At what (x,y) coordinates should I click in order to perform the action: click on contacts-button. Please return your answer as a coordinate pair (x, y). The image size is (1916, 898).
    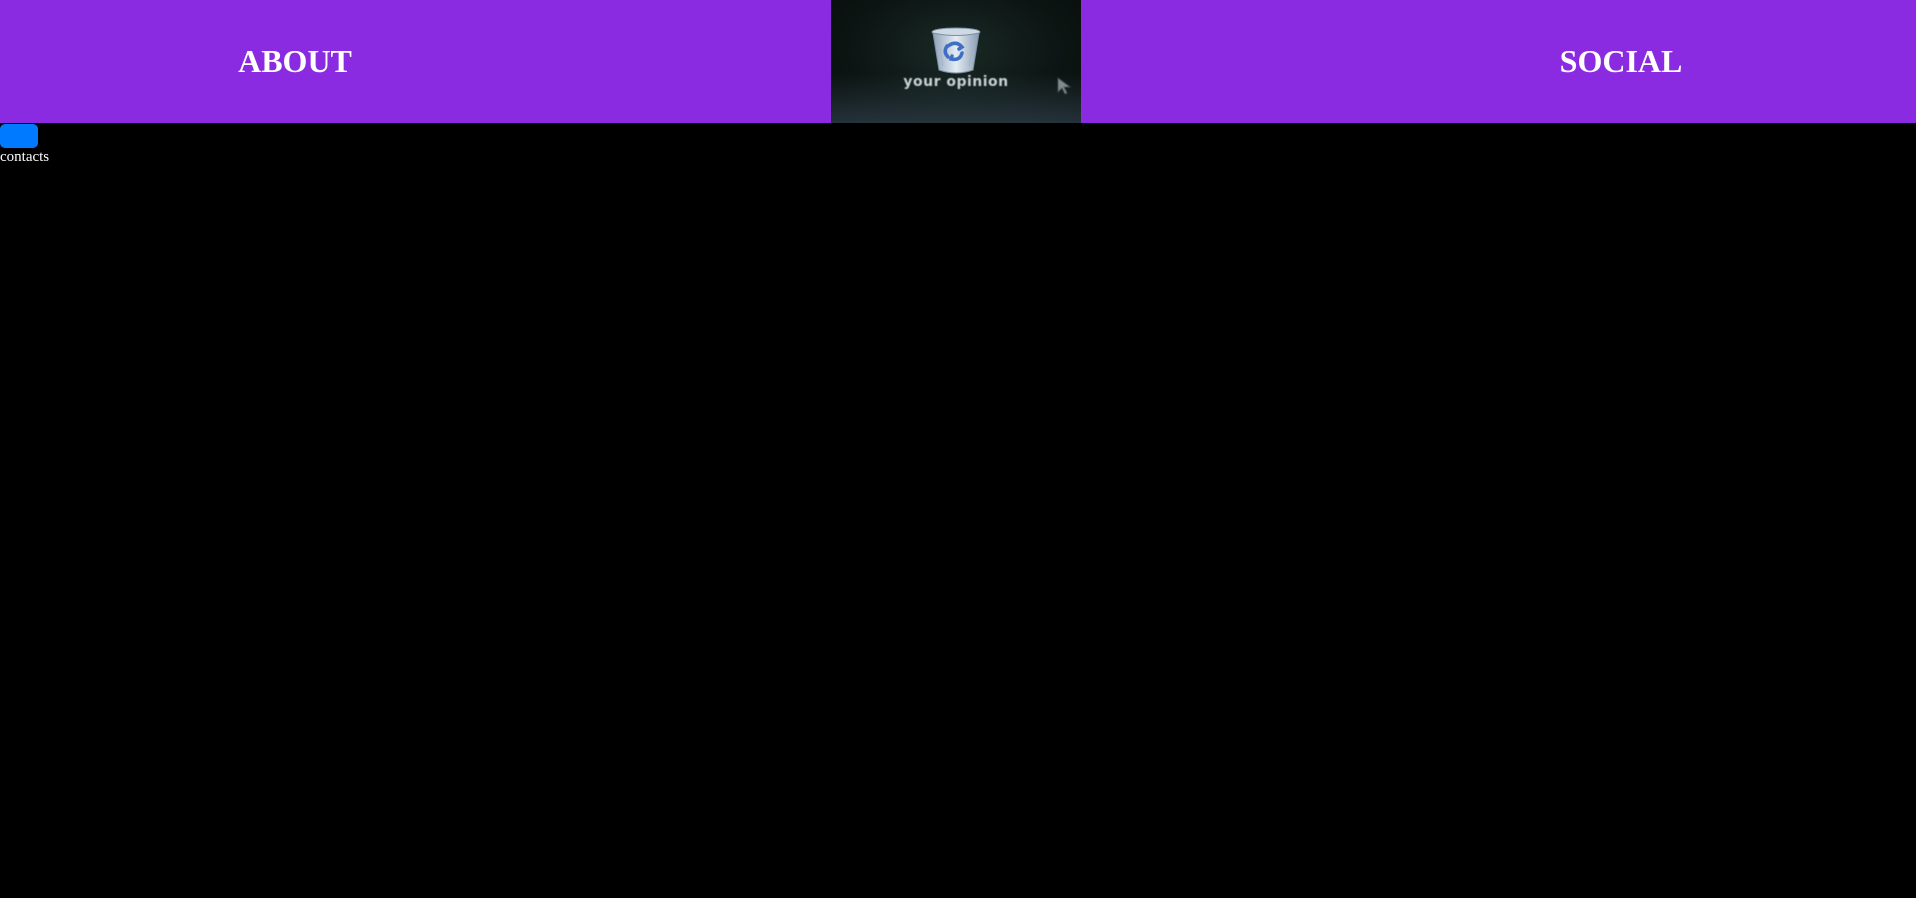
    Looking at the image, I should click on (19, 136).